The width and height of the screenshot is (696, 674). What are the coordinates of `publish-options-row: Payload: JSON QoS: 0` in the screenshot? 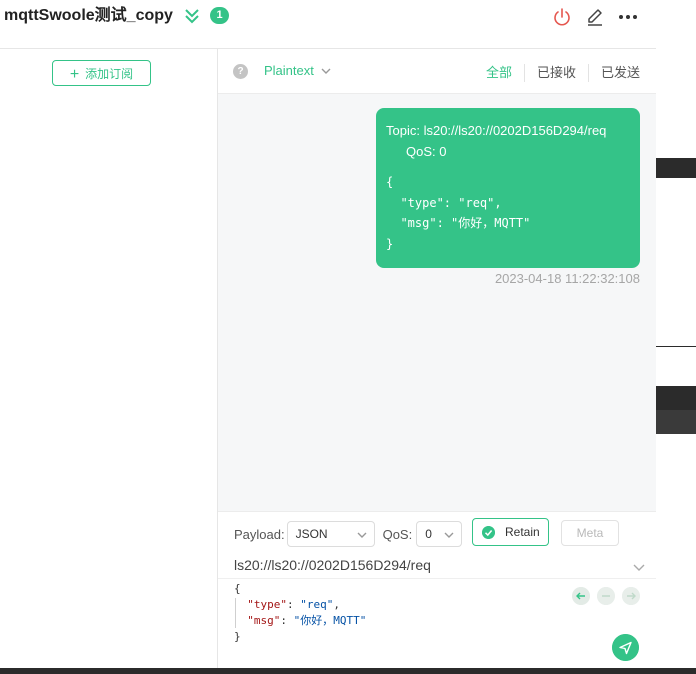 It's located at (348, 534).